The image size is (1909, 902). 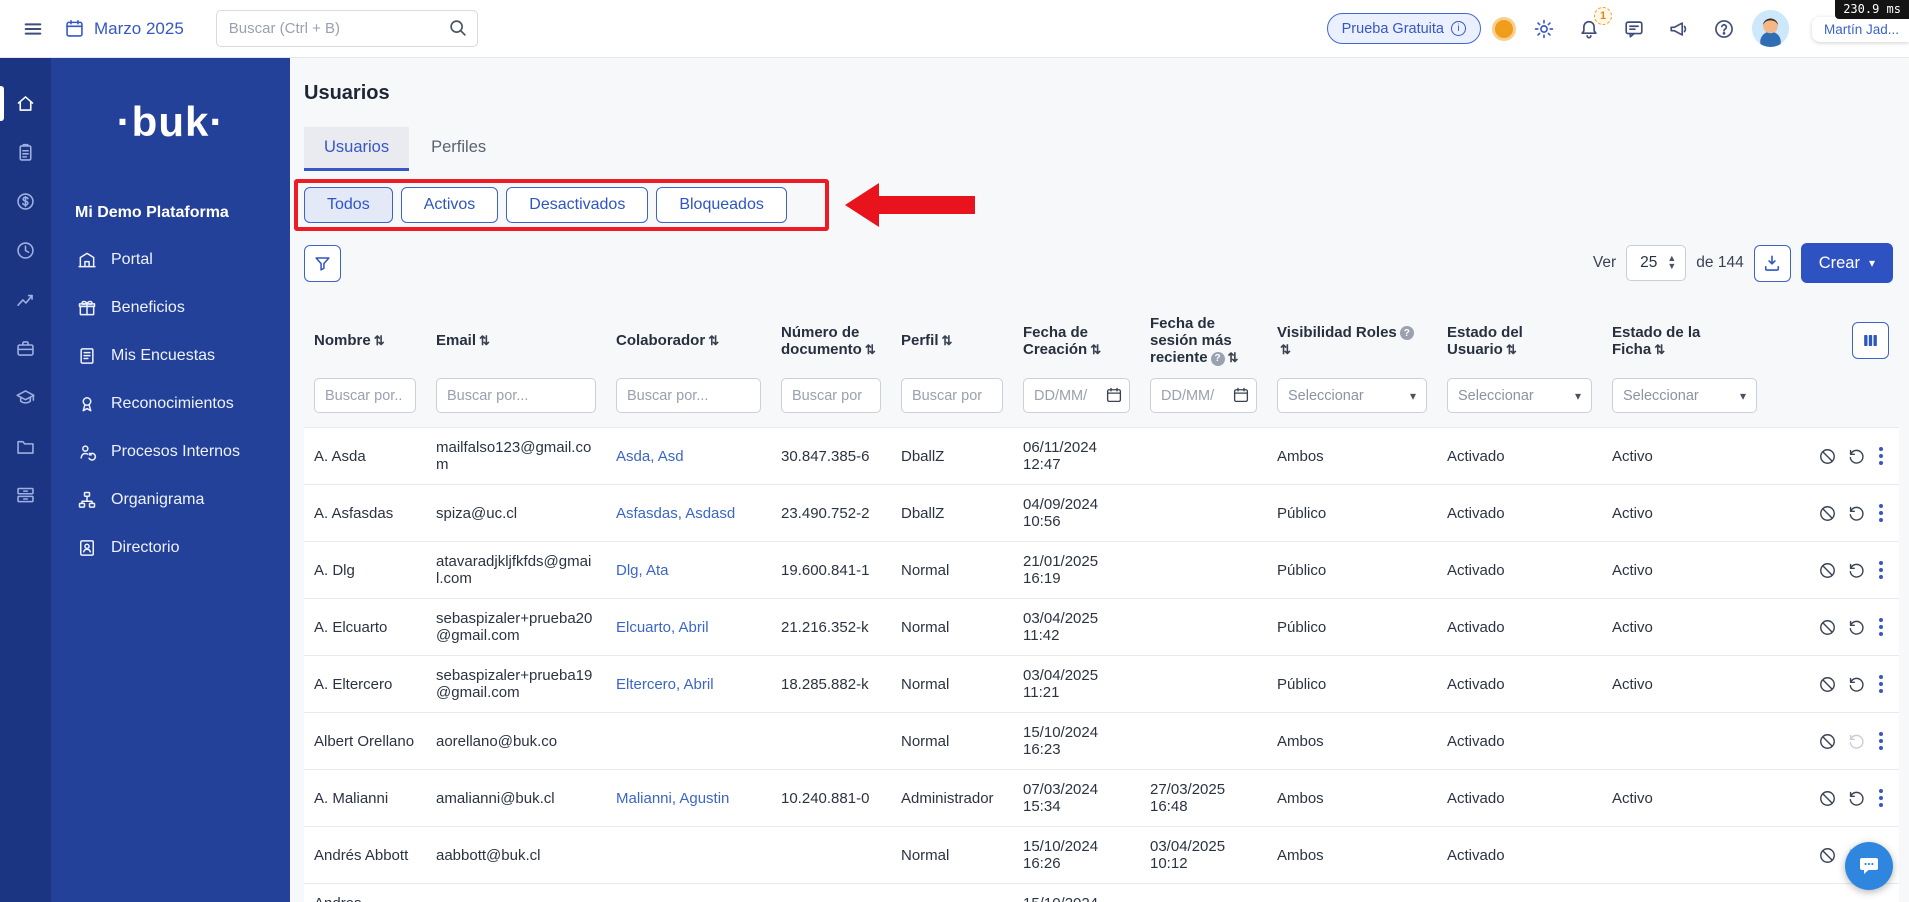 I want to click on settings-button, so click(x=1544, y=29).